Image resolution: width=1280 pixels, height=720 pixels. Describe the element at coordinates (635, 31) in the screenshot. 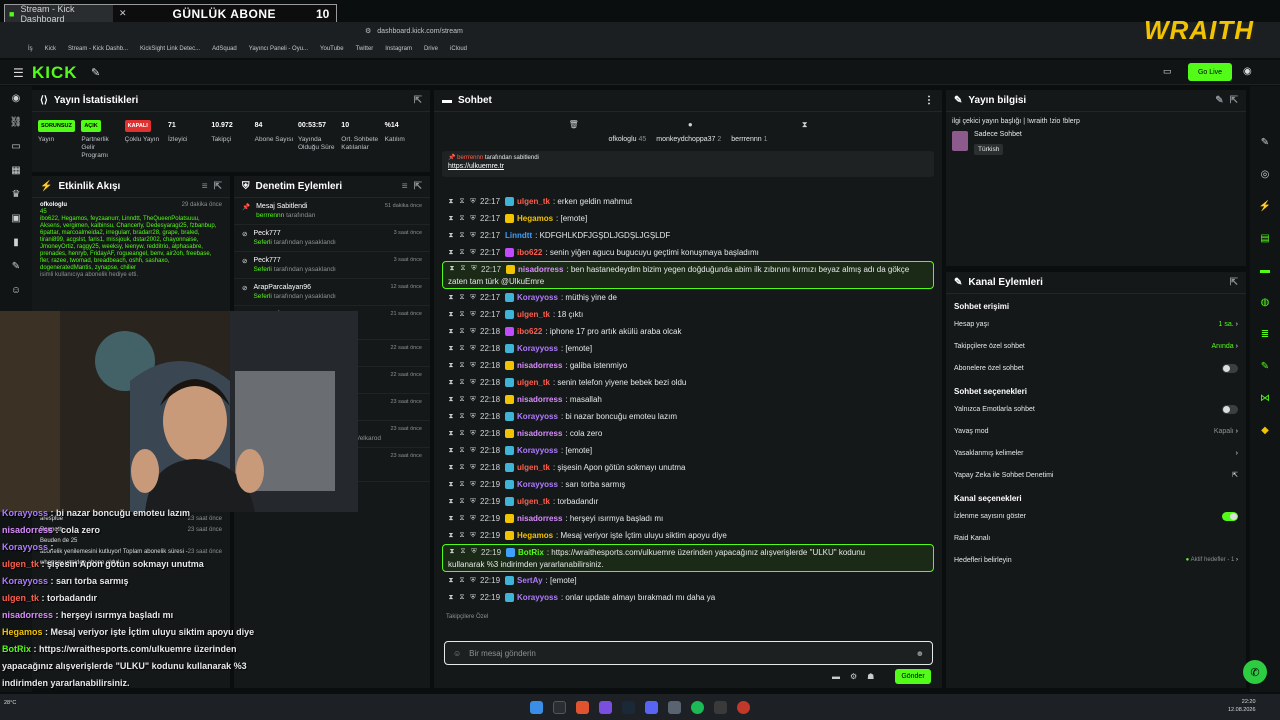

I see `address-bar: ⚙ dashboard.kick.com/stream` at that location.